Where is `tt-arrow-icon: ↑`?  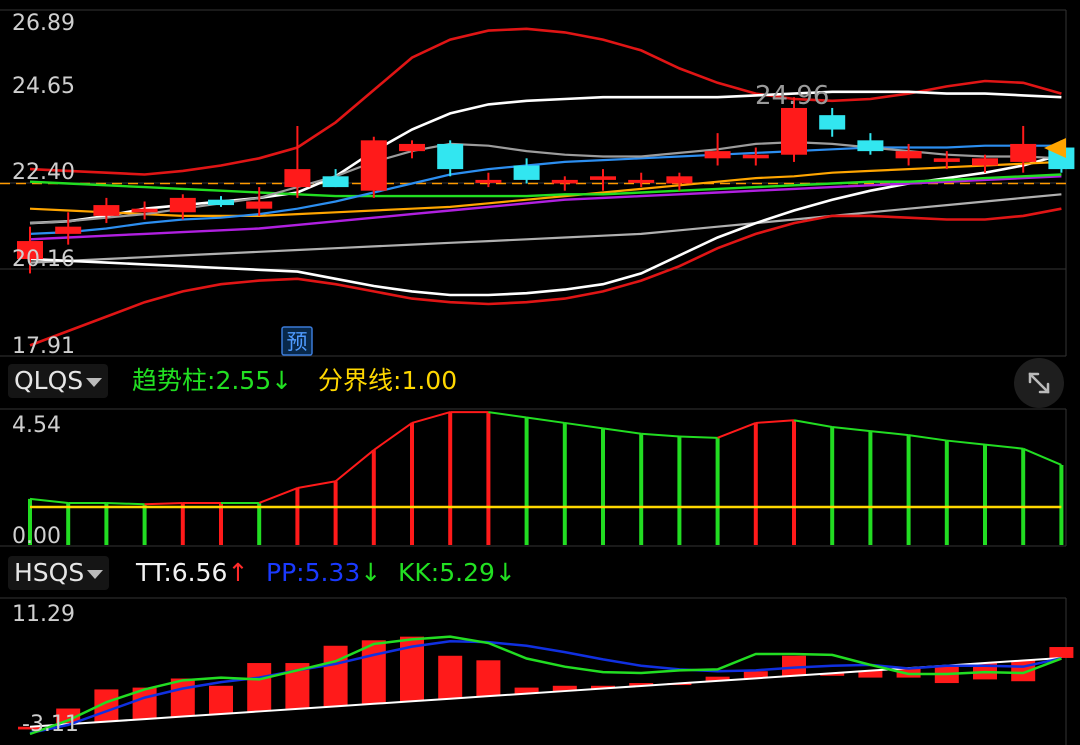
tt-arrow-icon: ↑ is located at coordinates (238, 572).